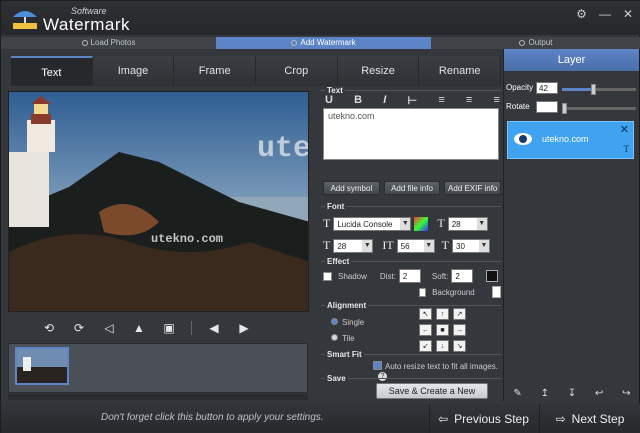 The image size is (640, 433). What do you see at coordinates (109, 328) in the screenshot?
I see `flip-horizontal-icon: ◁` at bounding box center [109, 328].